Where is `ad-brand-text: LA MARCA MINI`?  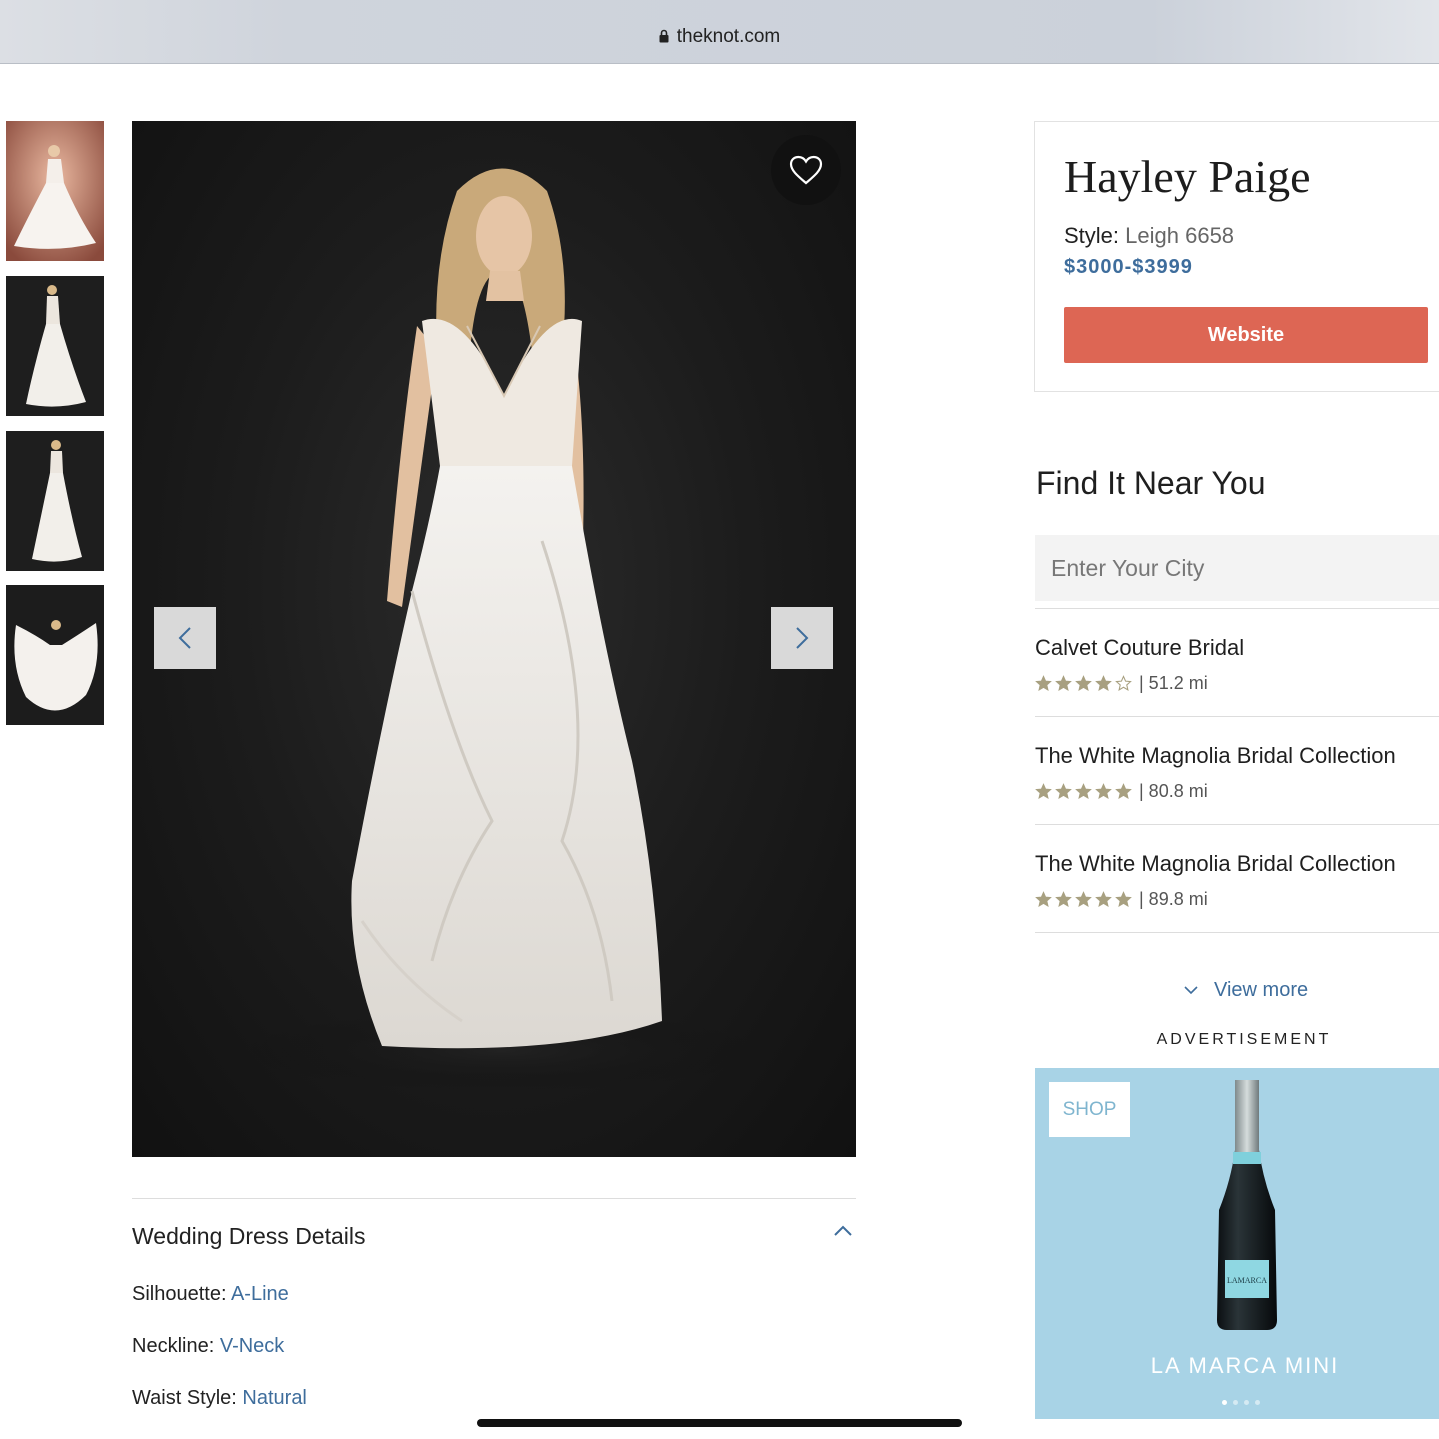
ad-brand-text: LA MARCA MINI is located at coordinates (1245, 1365).